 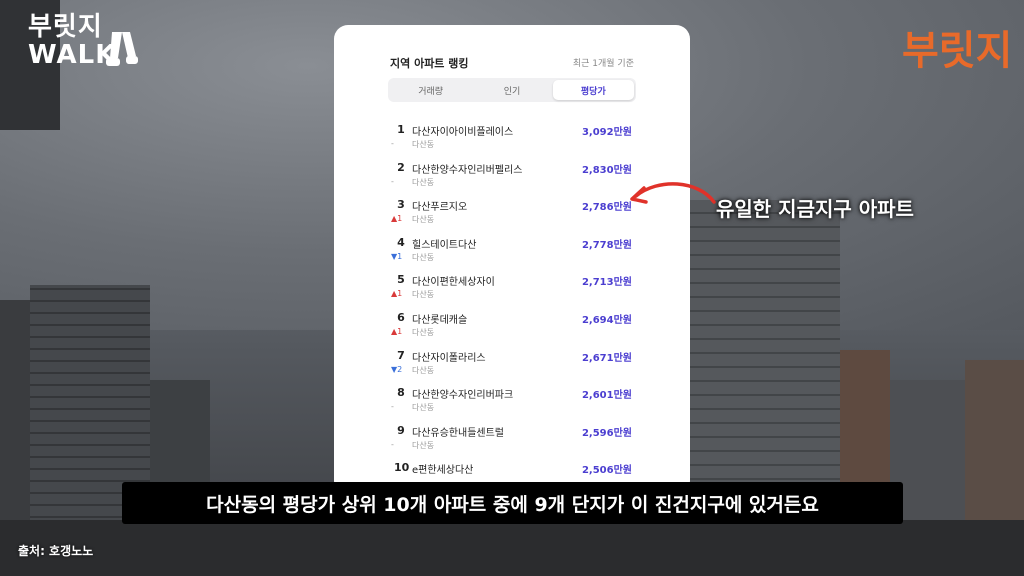 What do you see at coordinates (444, 245) in the screenshot?
I see `apartment-name: 힐스테이트다산` at bounding box center [444, 245].